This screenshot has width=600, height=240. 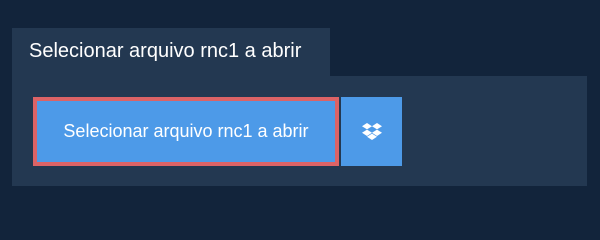 What do you see at coordinates (171, 52) in the screenshot?
I see `tab-label: Selecionar arquivo rnc1 a abrir` at bounding box center [171, 52].